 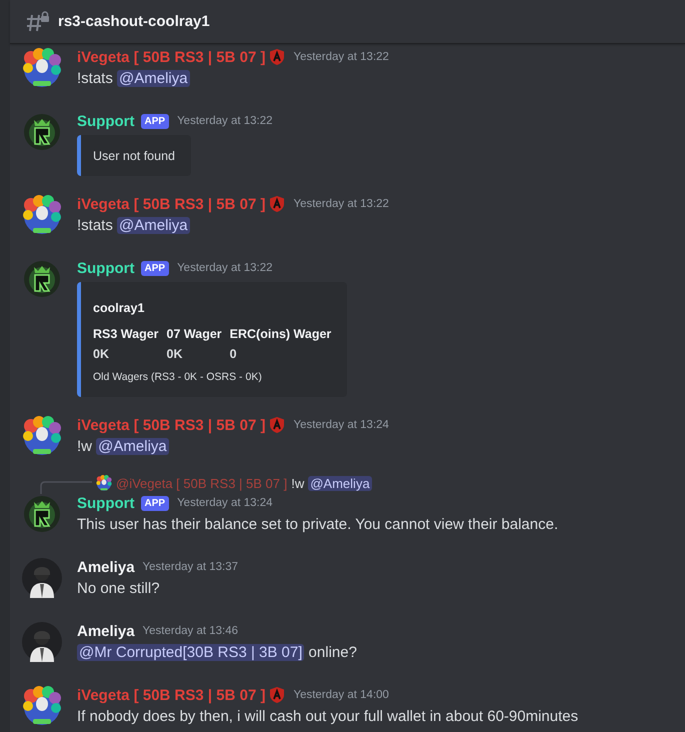 I want to click on timestamp: Yesterday at 13:37, so click(x=190, y=567).